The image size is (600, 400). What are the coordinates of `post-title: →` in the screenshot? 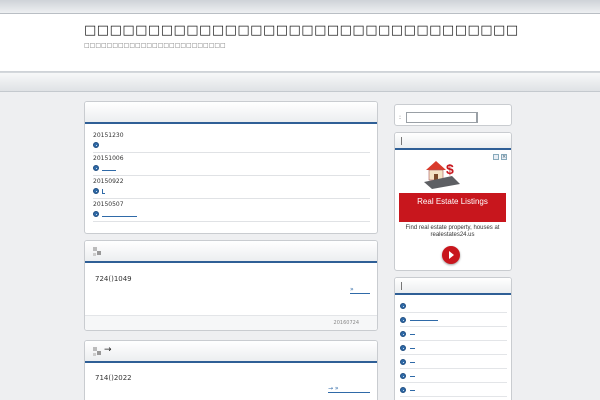 It's located at (108, 350).